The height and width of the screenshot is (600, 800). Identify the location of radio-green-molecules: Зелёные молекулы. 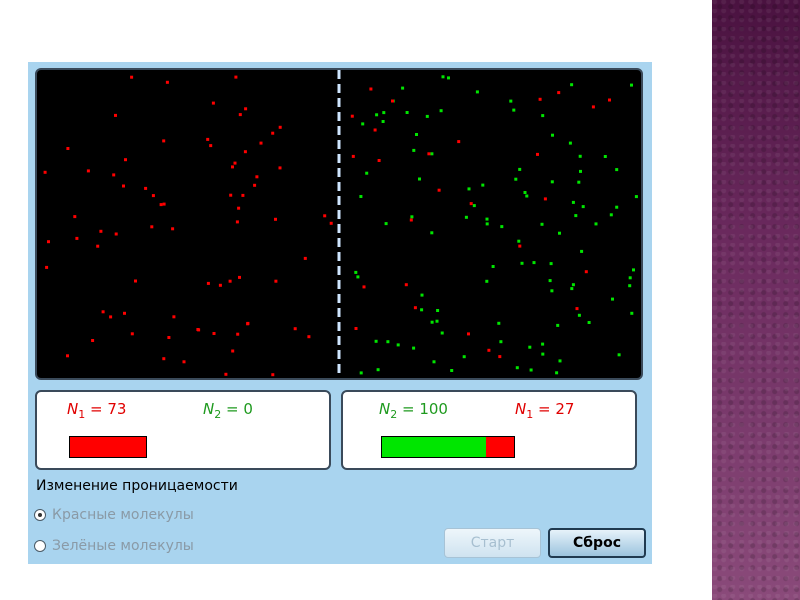
(114, 546).